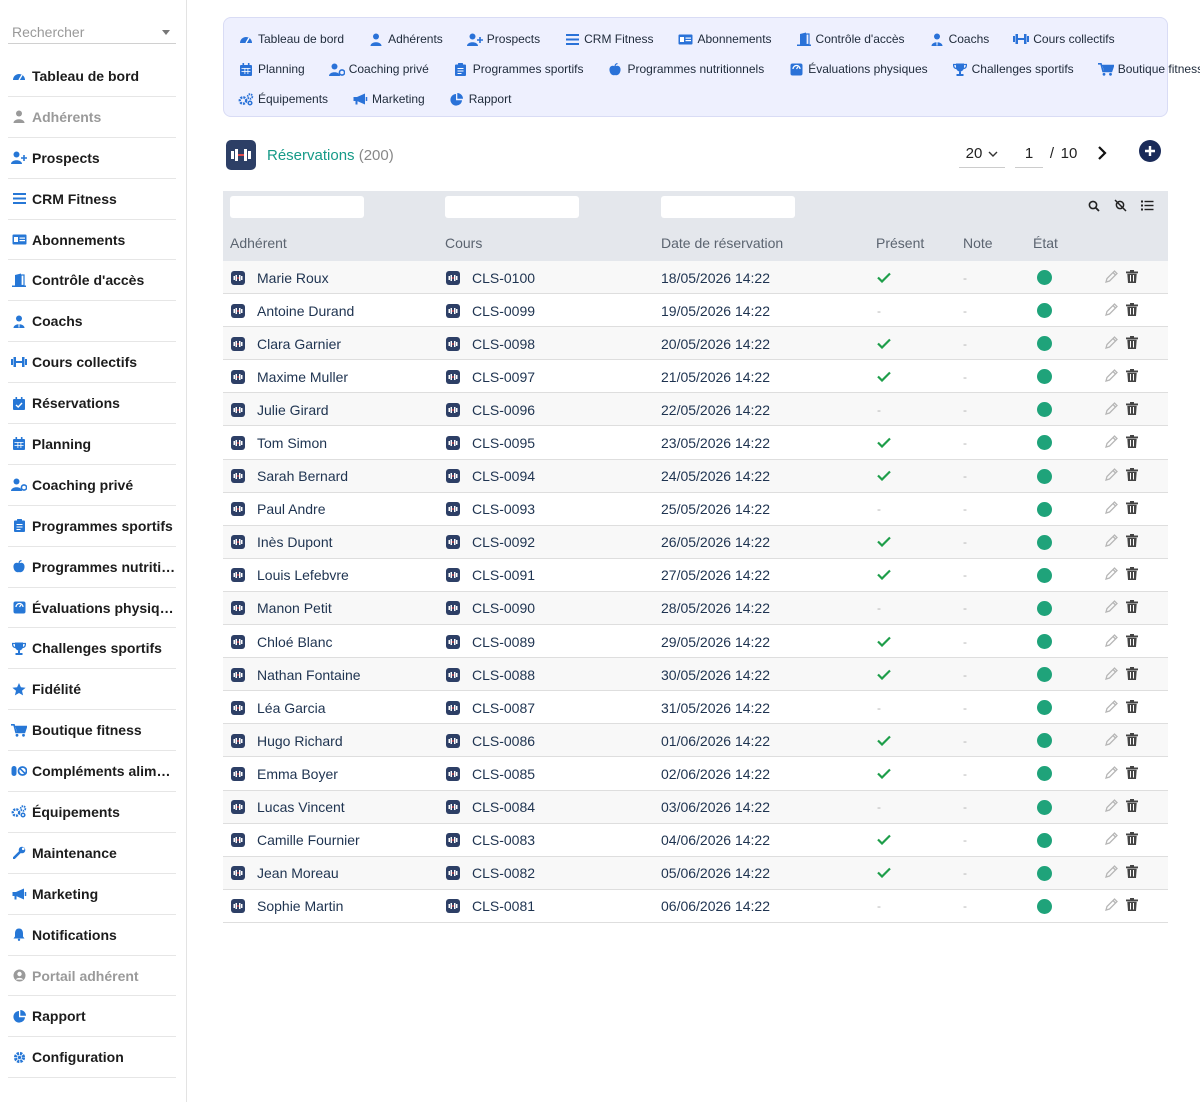 The height and width of the screenshot is (1102, 1200). What do you see at coordinates (695, 575) in the screenshot?
I see `table-row: Louis Lefebvre CLS-0091 27/05/2026 14:22 -` at bounding box center [695, 575].